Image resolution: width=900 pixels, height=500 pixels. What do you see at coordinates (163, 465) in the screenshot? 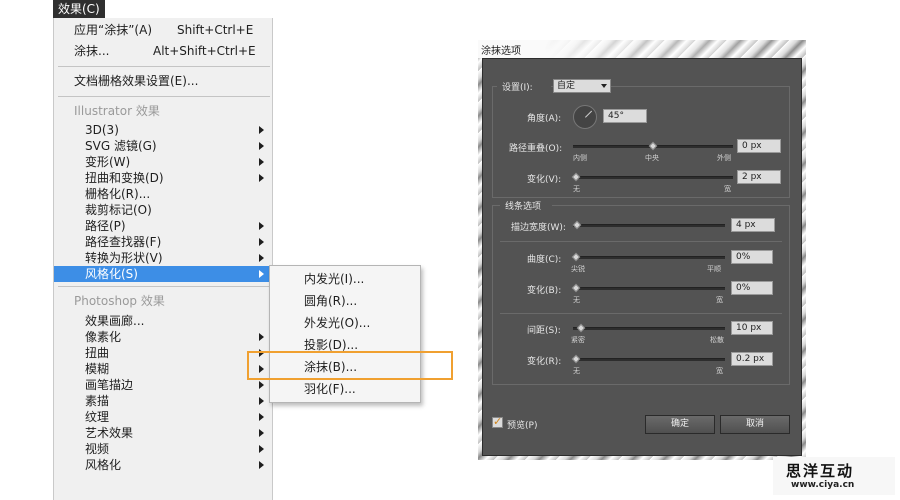
I see `menu-item-ps-stylize: 风格化` at bounding box center [163, 465].